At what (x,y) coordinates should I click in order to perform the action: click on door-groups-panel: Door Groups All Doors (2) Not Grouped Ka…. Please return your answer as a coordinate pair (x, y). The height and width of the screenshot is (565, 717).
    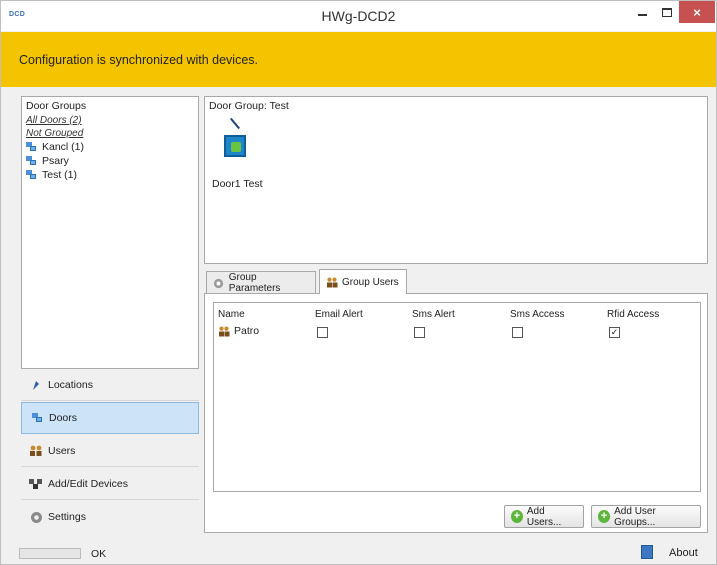
    Looking at the image, I should click on (110, 232).